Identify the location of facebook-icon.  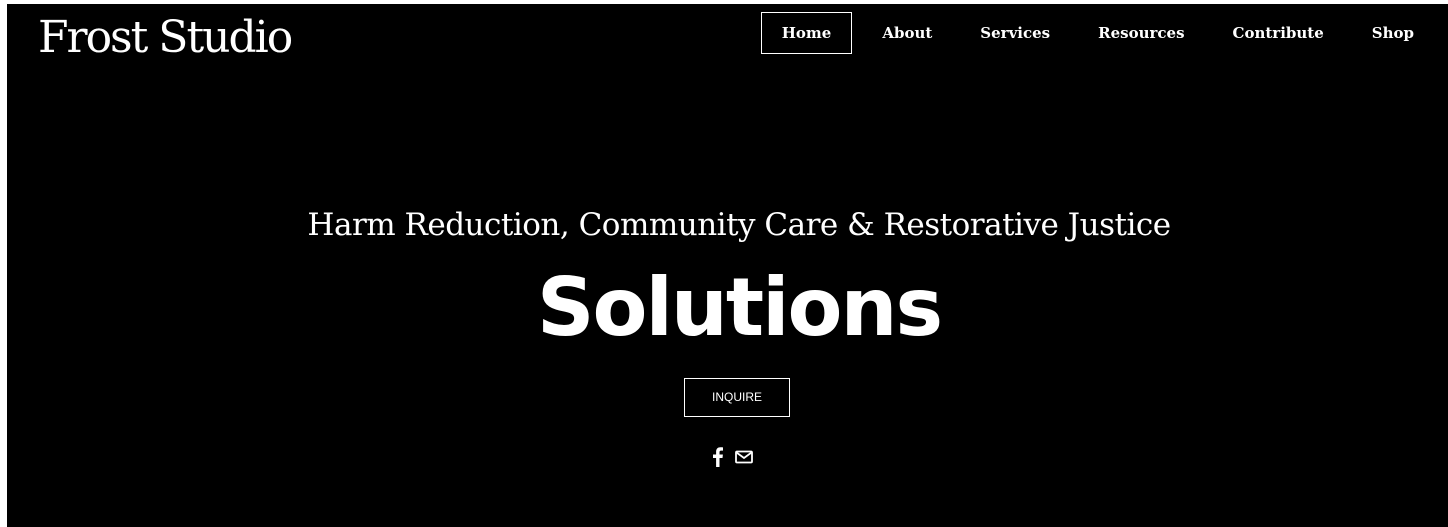
(718, 459).